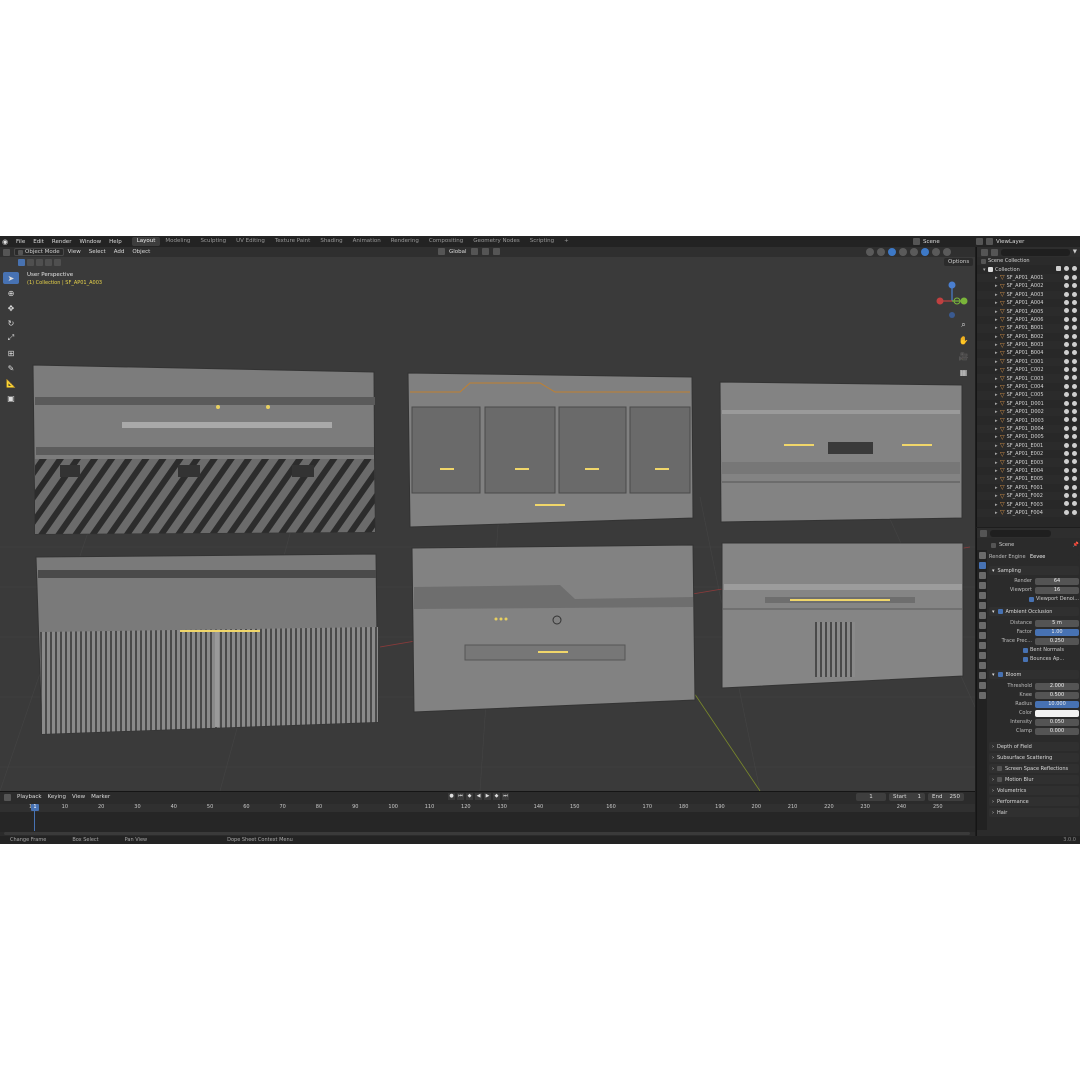  What do you see at coordinates (1028, 479) in the screenshot?
I see `outliner-object-row: ▸ ▽ SF_AP01_E005` at bounding box center [1028, 479].